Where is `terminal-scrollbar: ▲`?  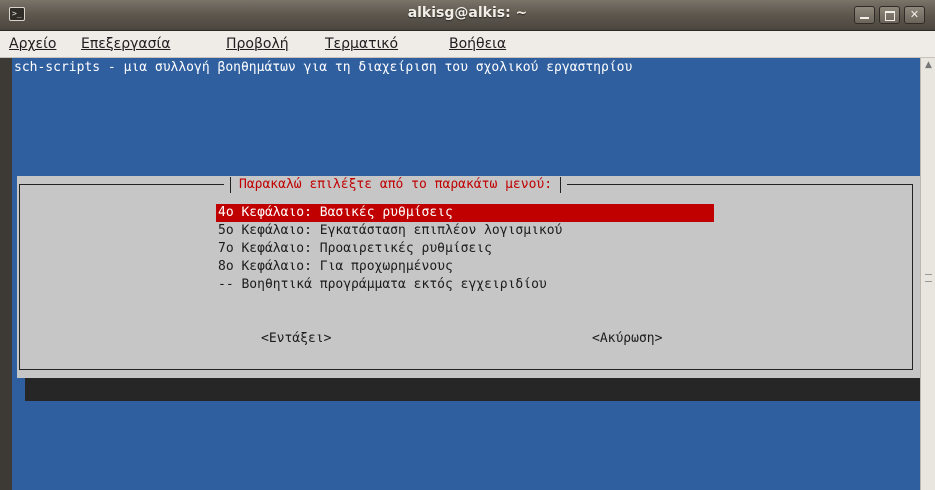
terminal-scrollbar: ▲ is located at coordinates (927, 274).